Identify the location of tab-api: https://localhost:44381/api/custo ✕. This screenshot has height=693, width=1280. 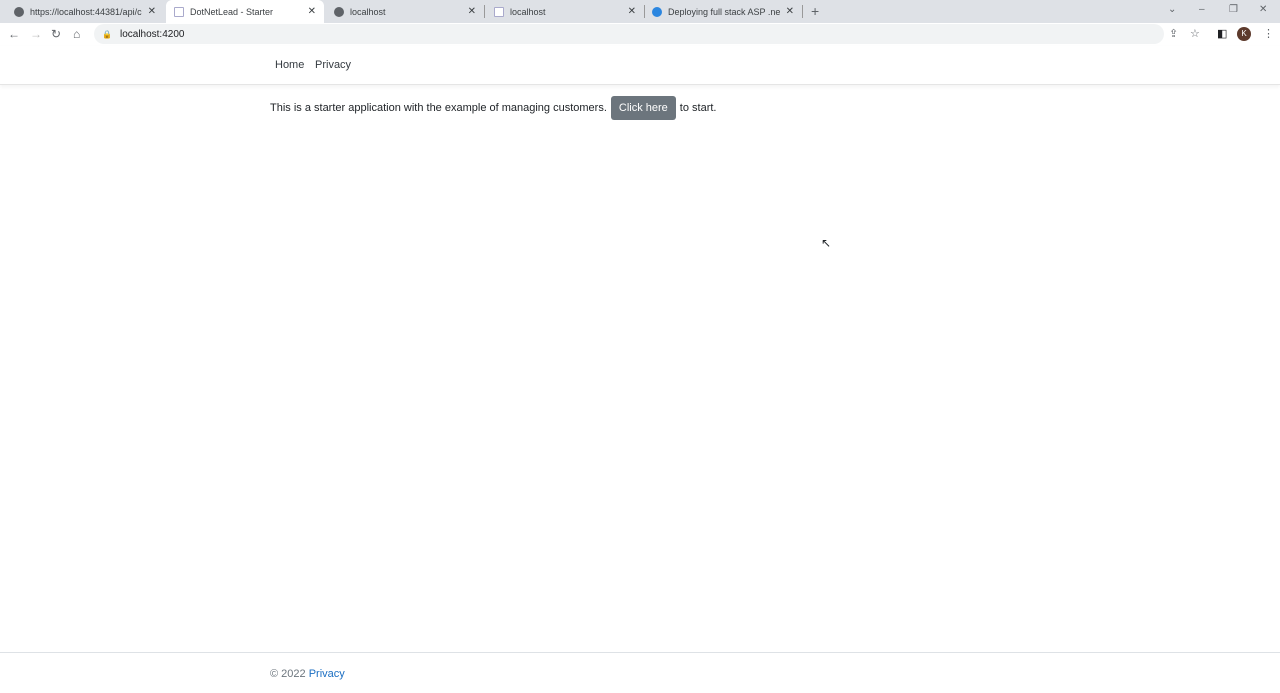
(85, 11).